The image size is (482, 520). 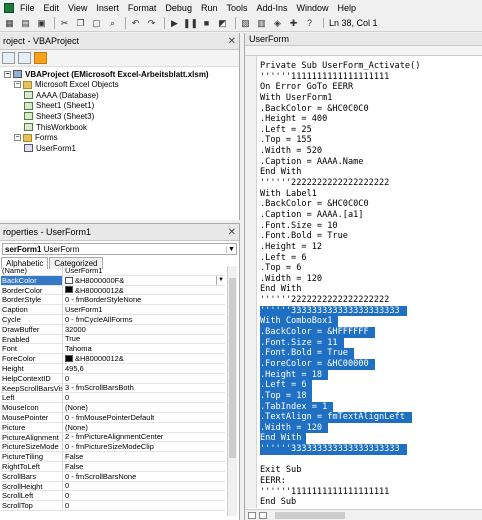 I want to click on property-row: (Name) UserForm1, so click(x=113, y=271).